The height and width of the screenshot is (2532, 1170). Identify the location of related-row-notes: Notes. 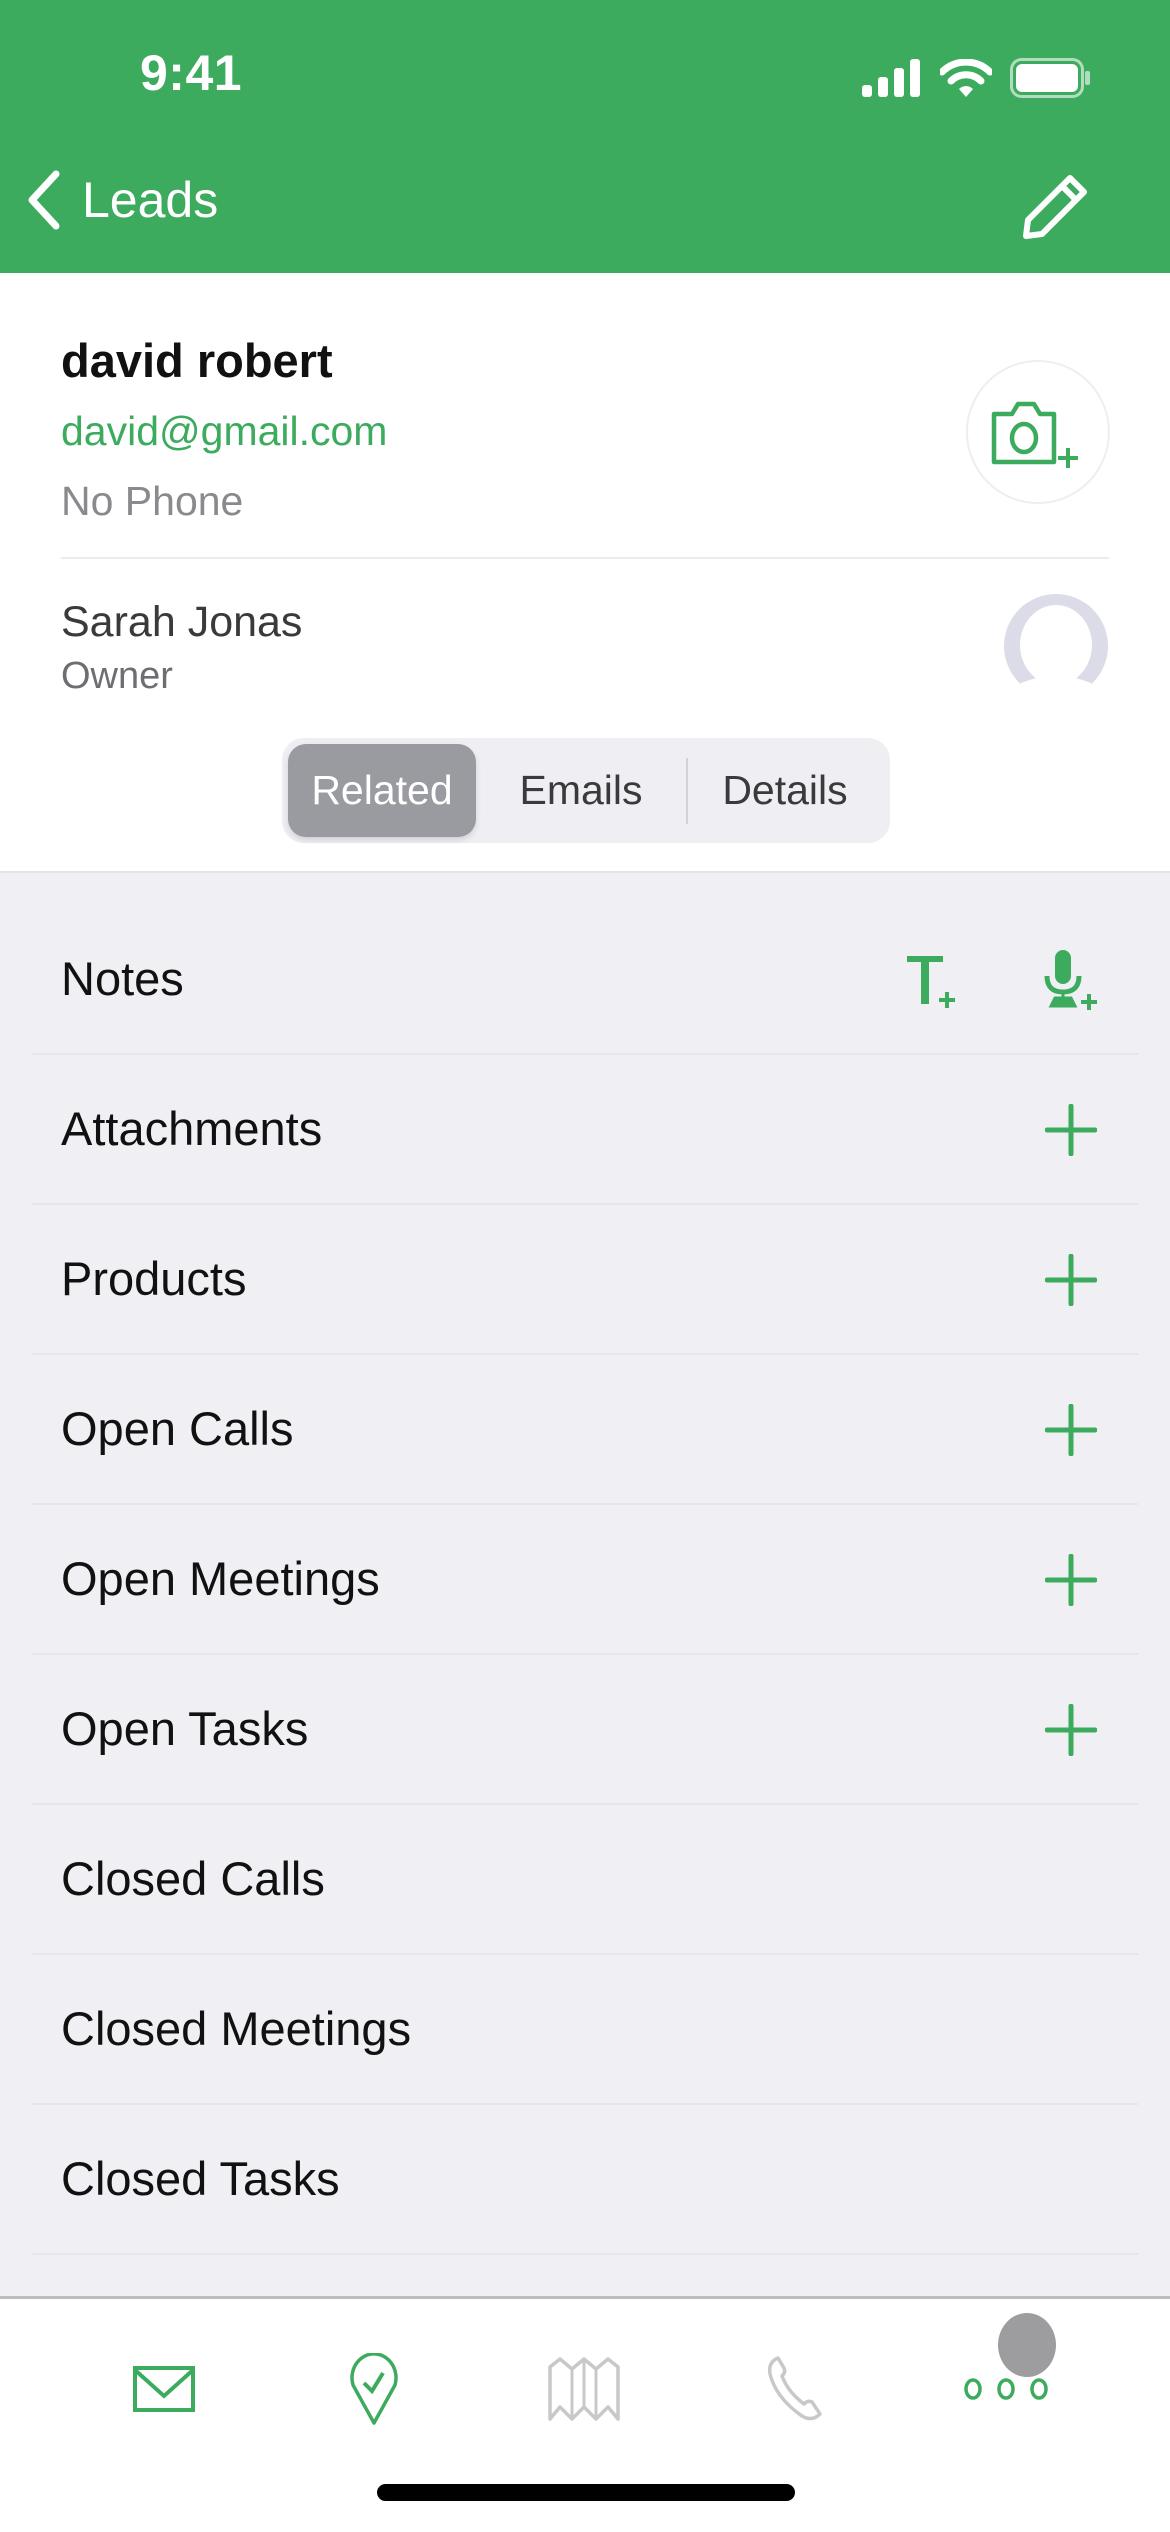
(585, 980).